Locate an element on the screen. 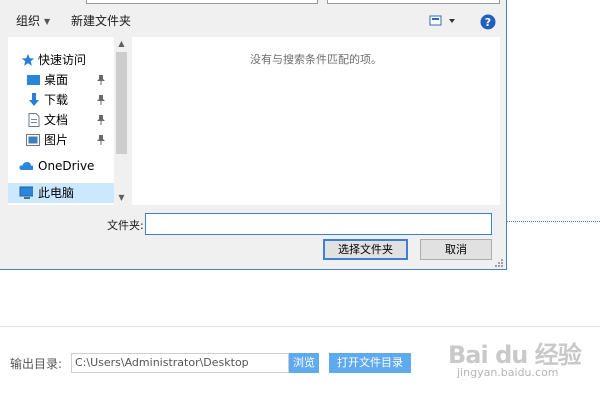 The image size is (600, 393). search-box is located at coordinates (413, 2).